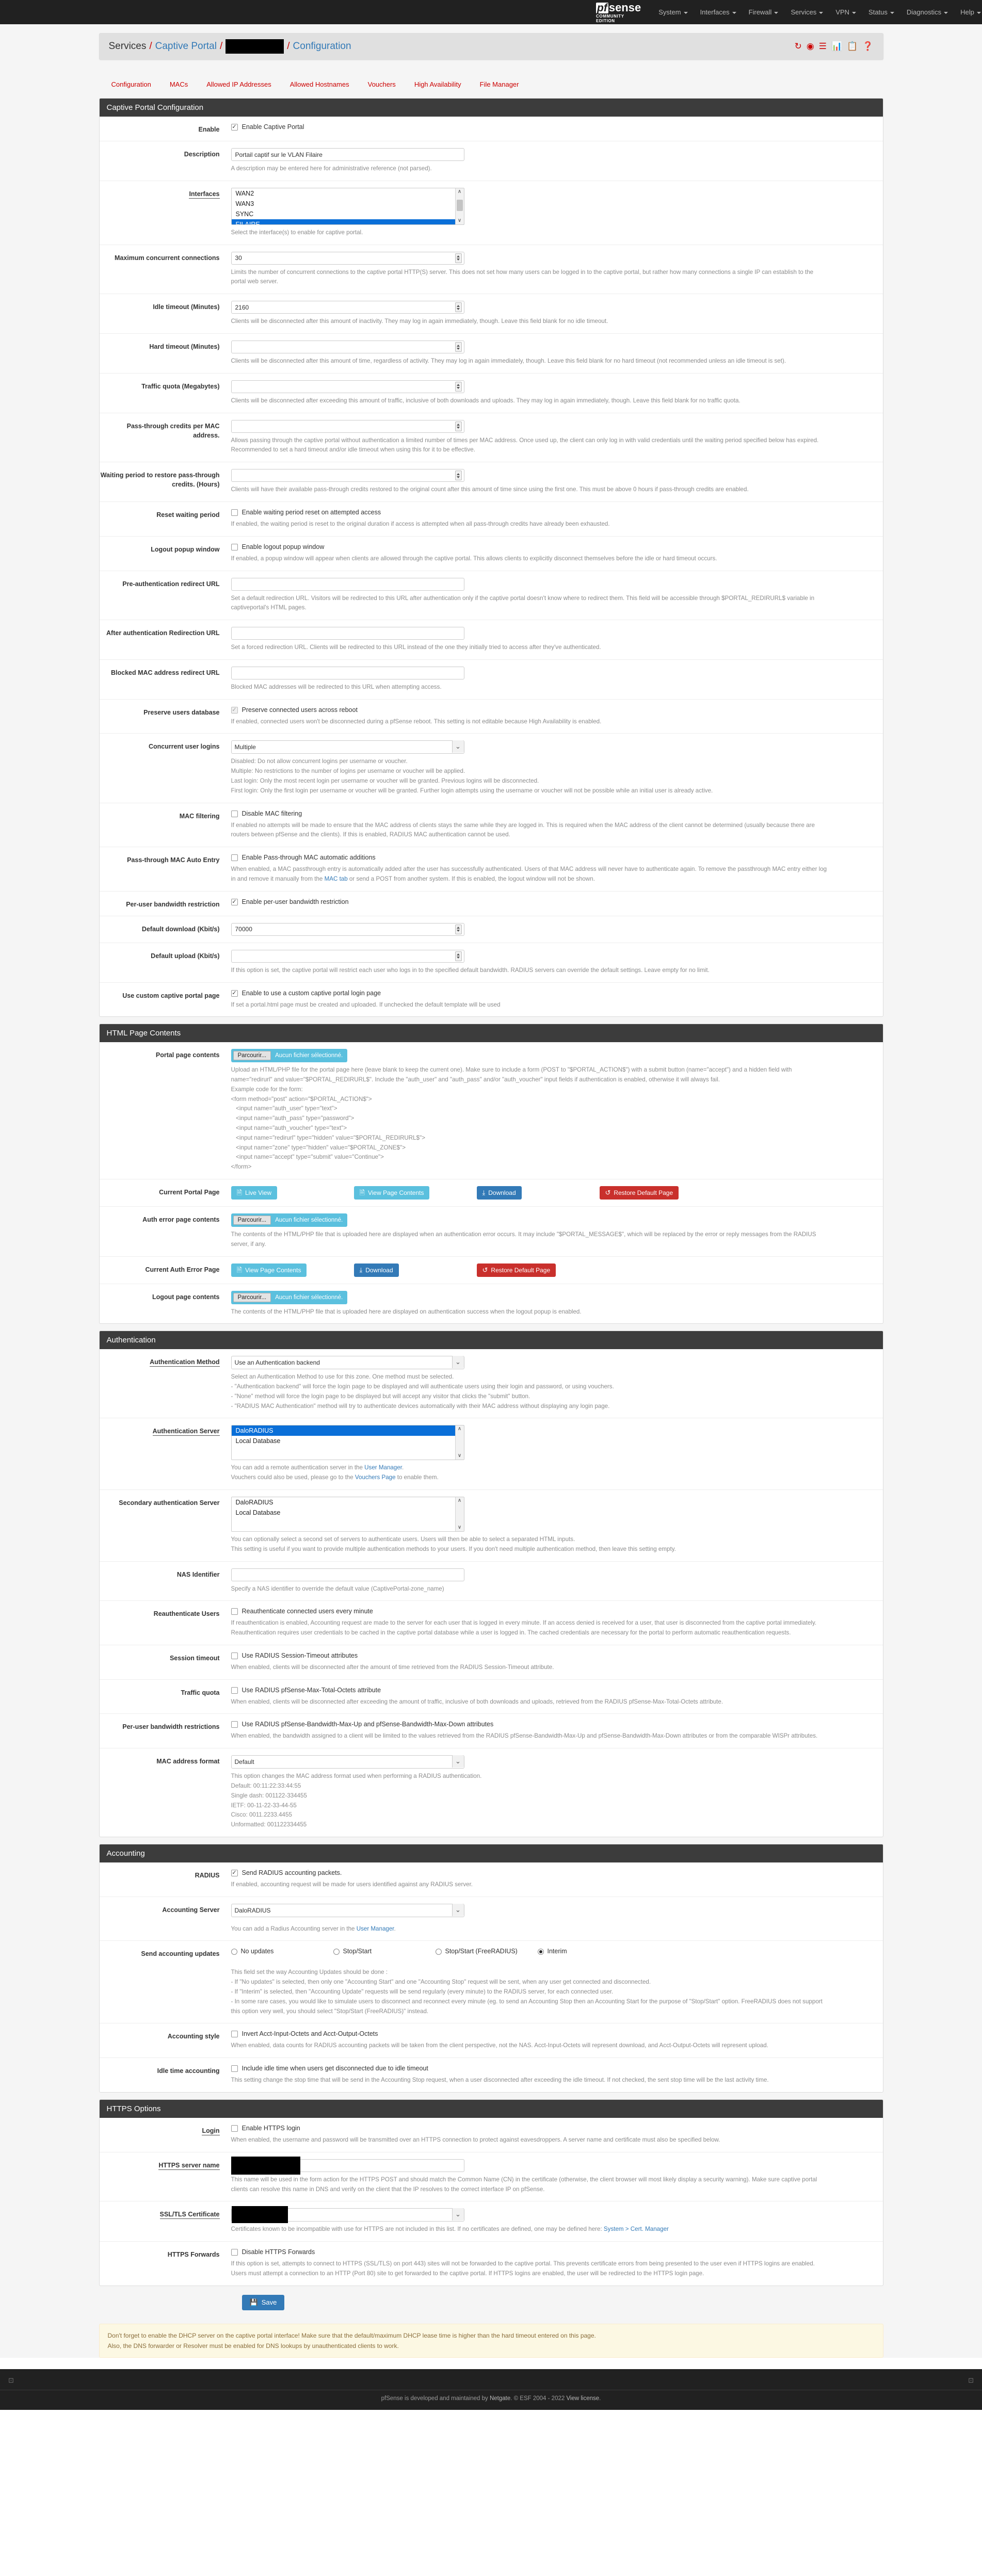 The width and height of the screenshot is (982, 2576). What do you see at coordinates (549, 814) in the screenshot?
I see `mac-filtering-checkbox: Disable MAC filtering` at bounding box center [549, 814].